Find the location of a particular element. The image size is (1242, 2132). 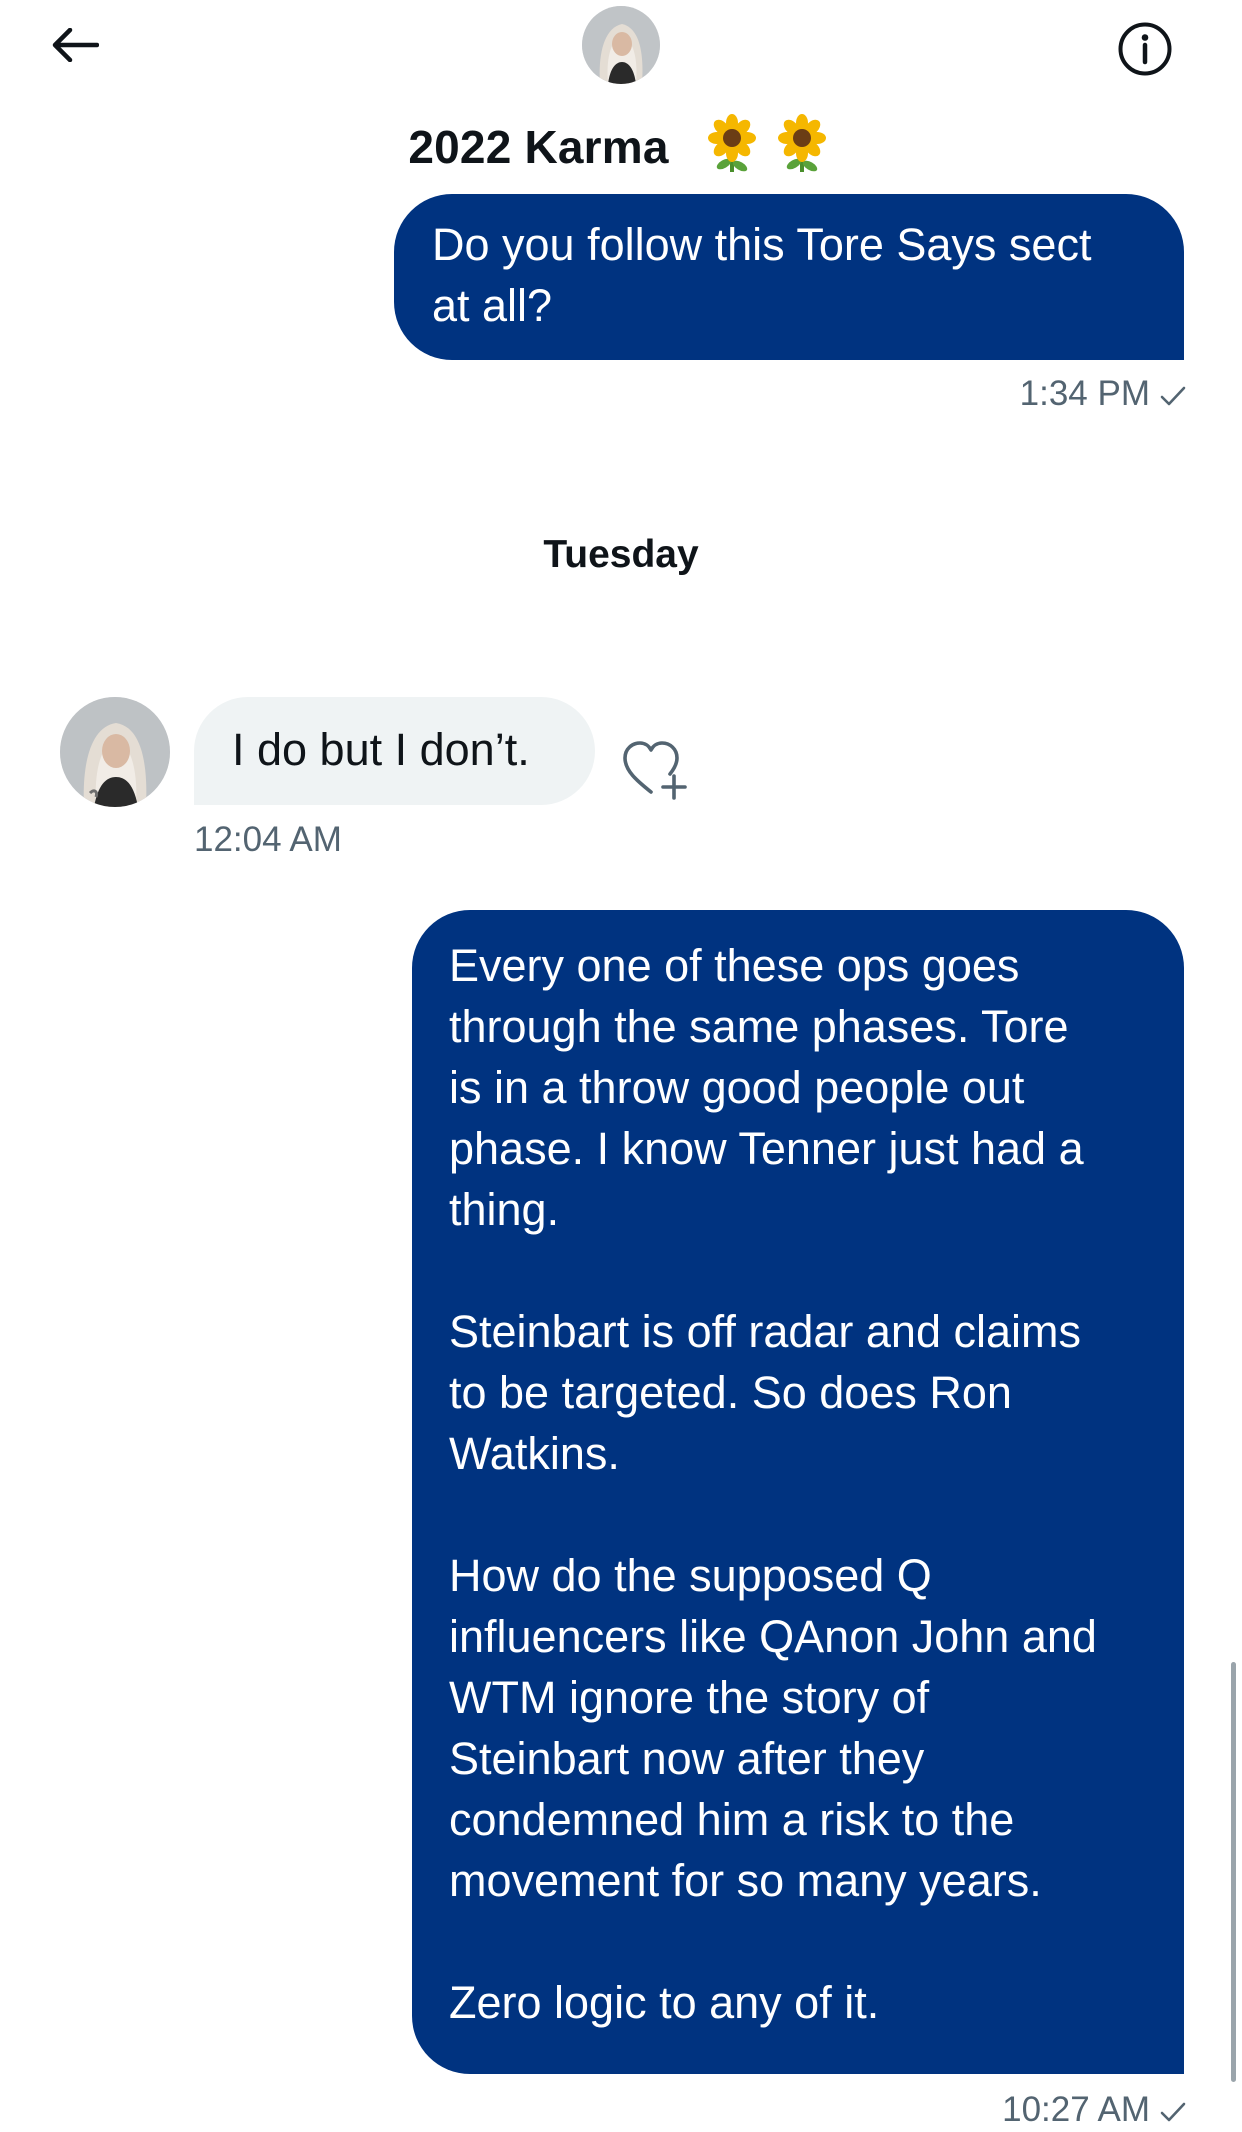

heart-plus-icon is located at coordinates (655, 770).